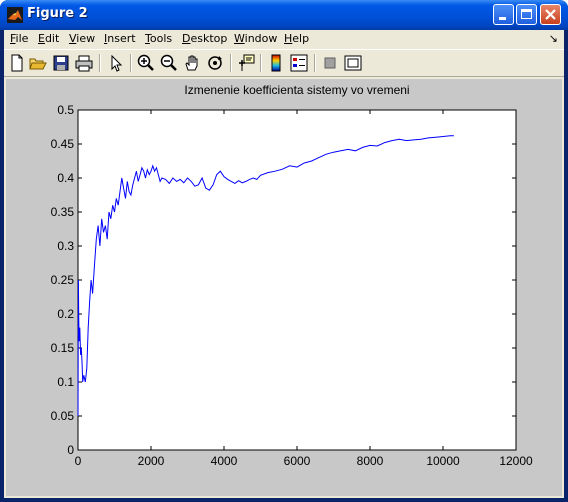 This screenshot has height=502, width=568. I want to click on hide-plot-tools-icon, so click(330, 63).